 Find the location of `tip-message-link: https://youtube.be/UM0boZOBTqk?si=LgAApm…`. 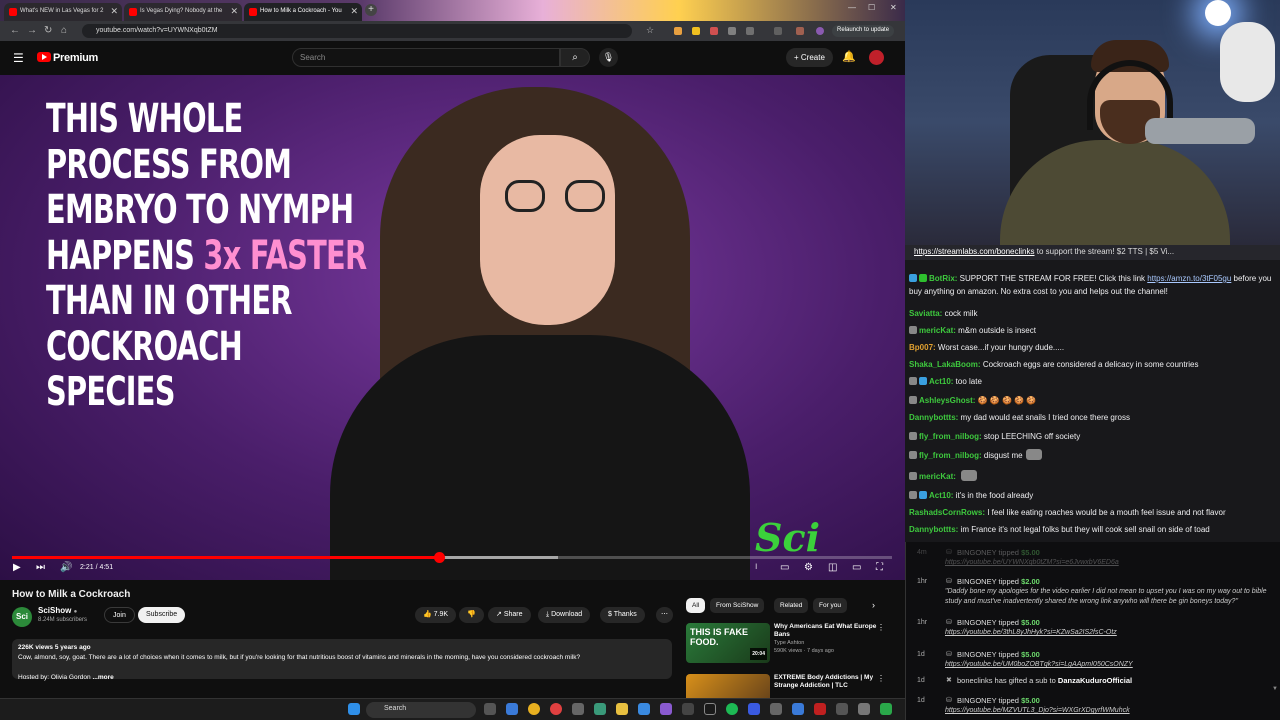

tip-message-link: https://youtube.be/UM0boZOBTqk?si=LgAApm… is located at coordinates (1111, 665).